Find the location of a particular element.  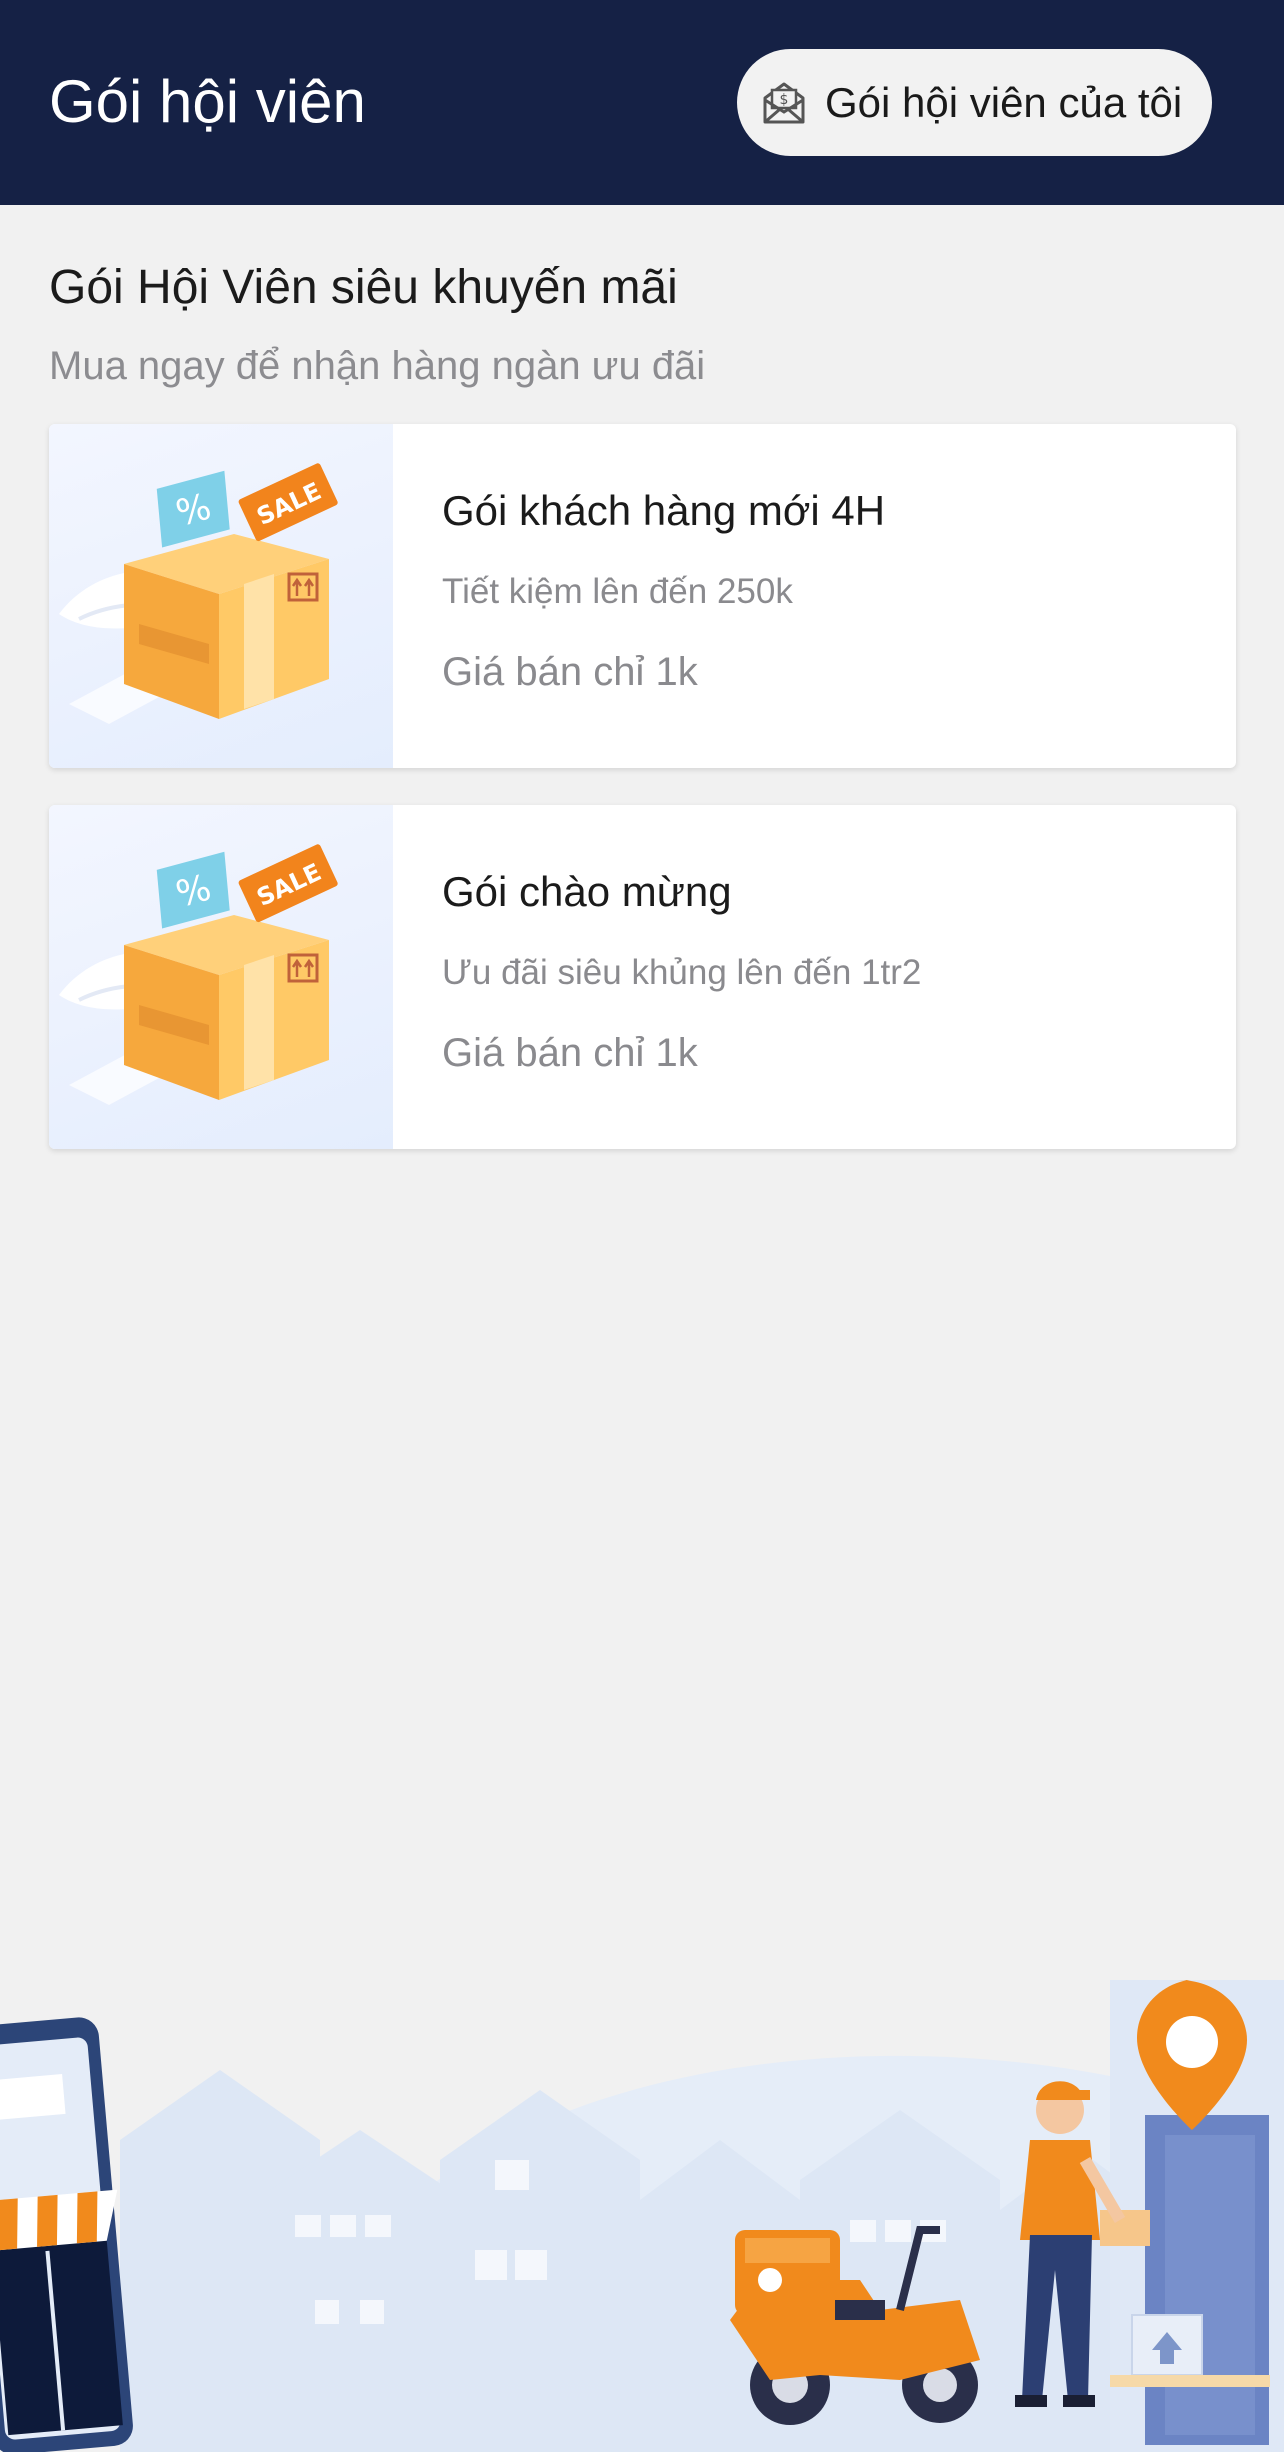

package-description: Ưu đãi siêu khủng lên đến 1tr2 is located at coordinates (682, 972).